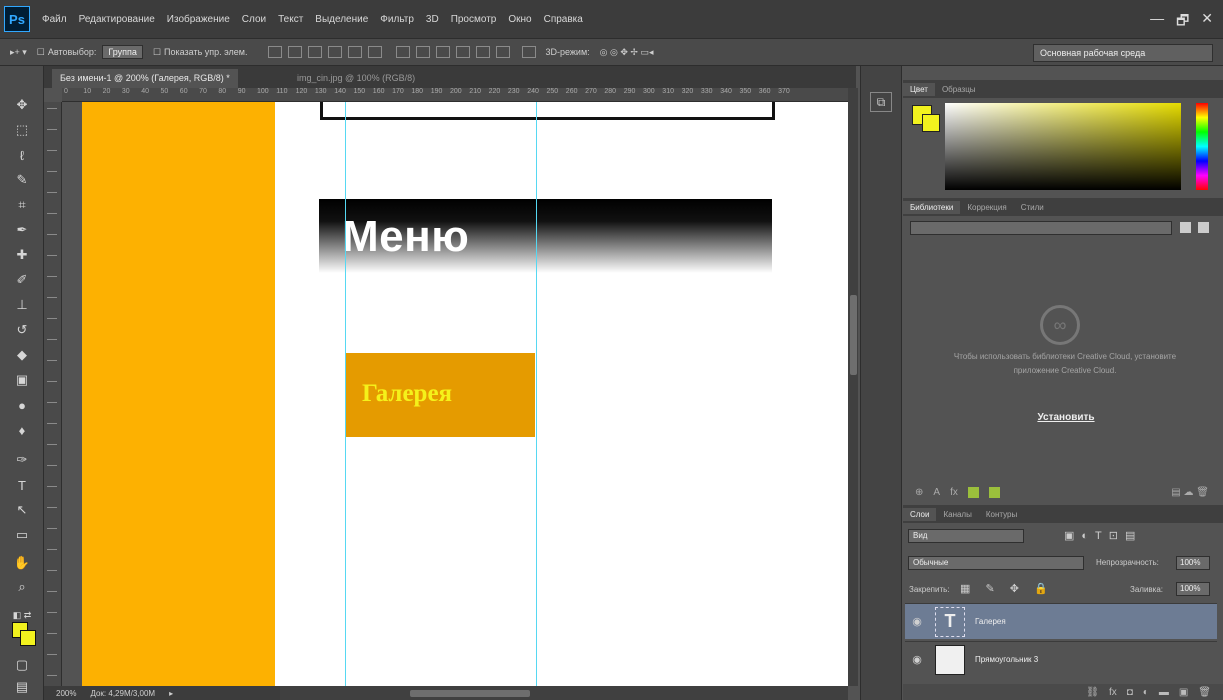 This screenshot has height=700, width=1223. What do you see at coordinates (853, 335) in the screenshot?
I see `vertical-scroll-thumb` at bounding box center [853, 335].